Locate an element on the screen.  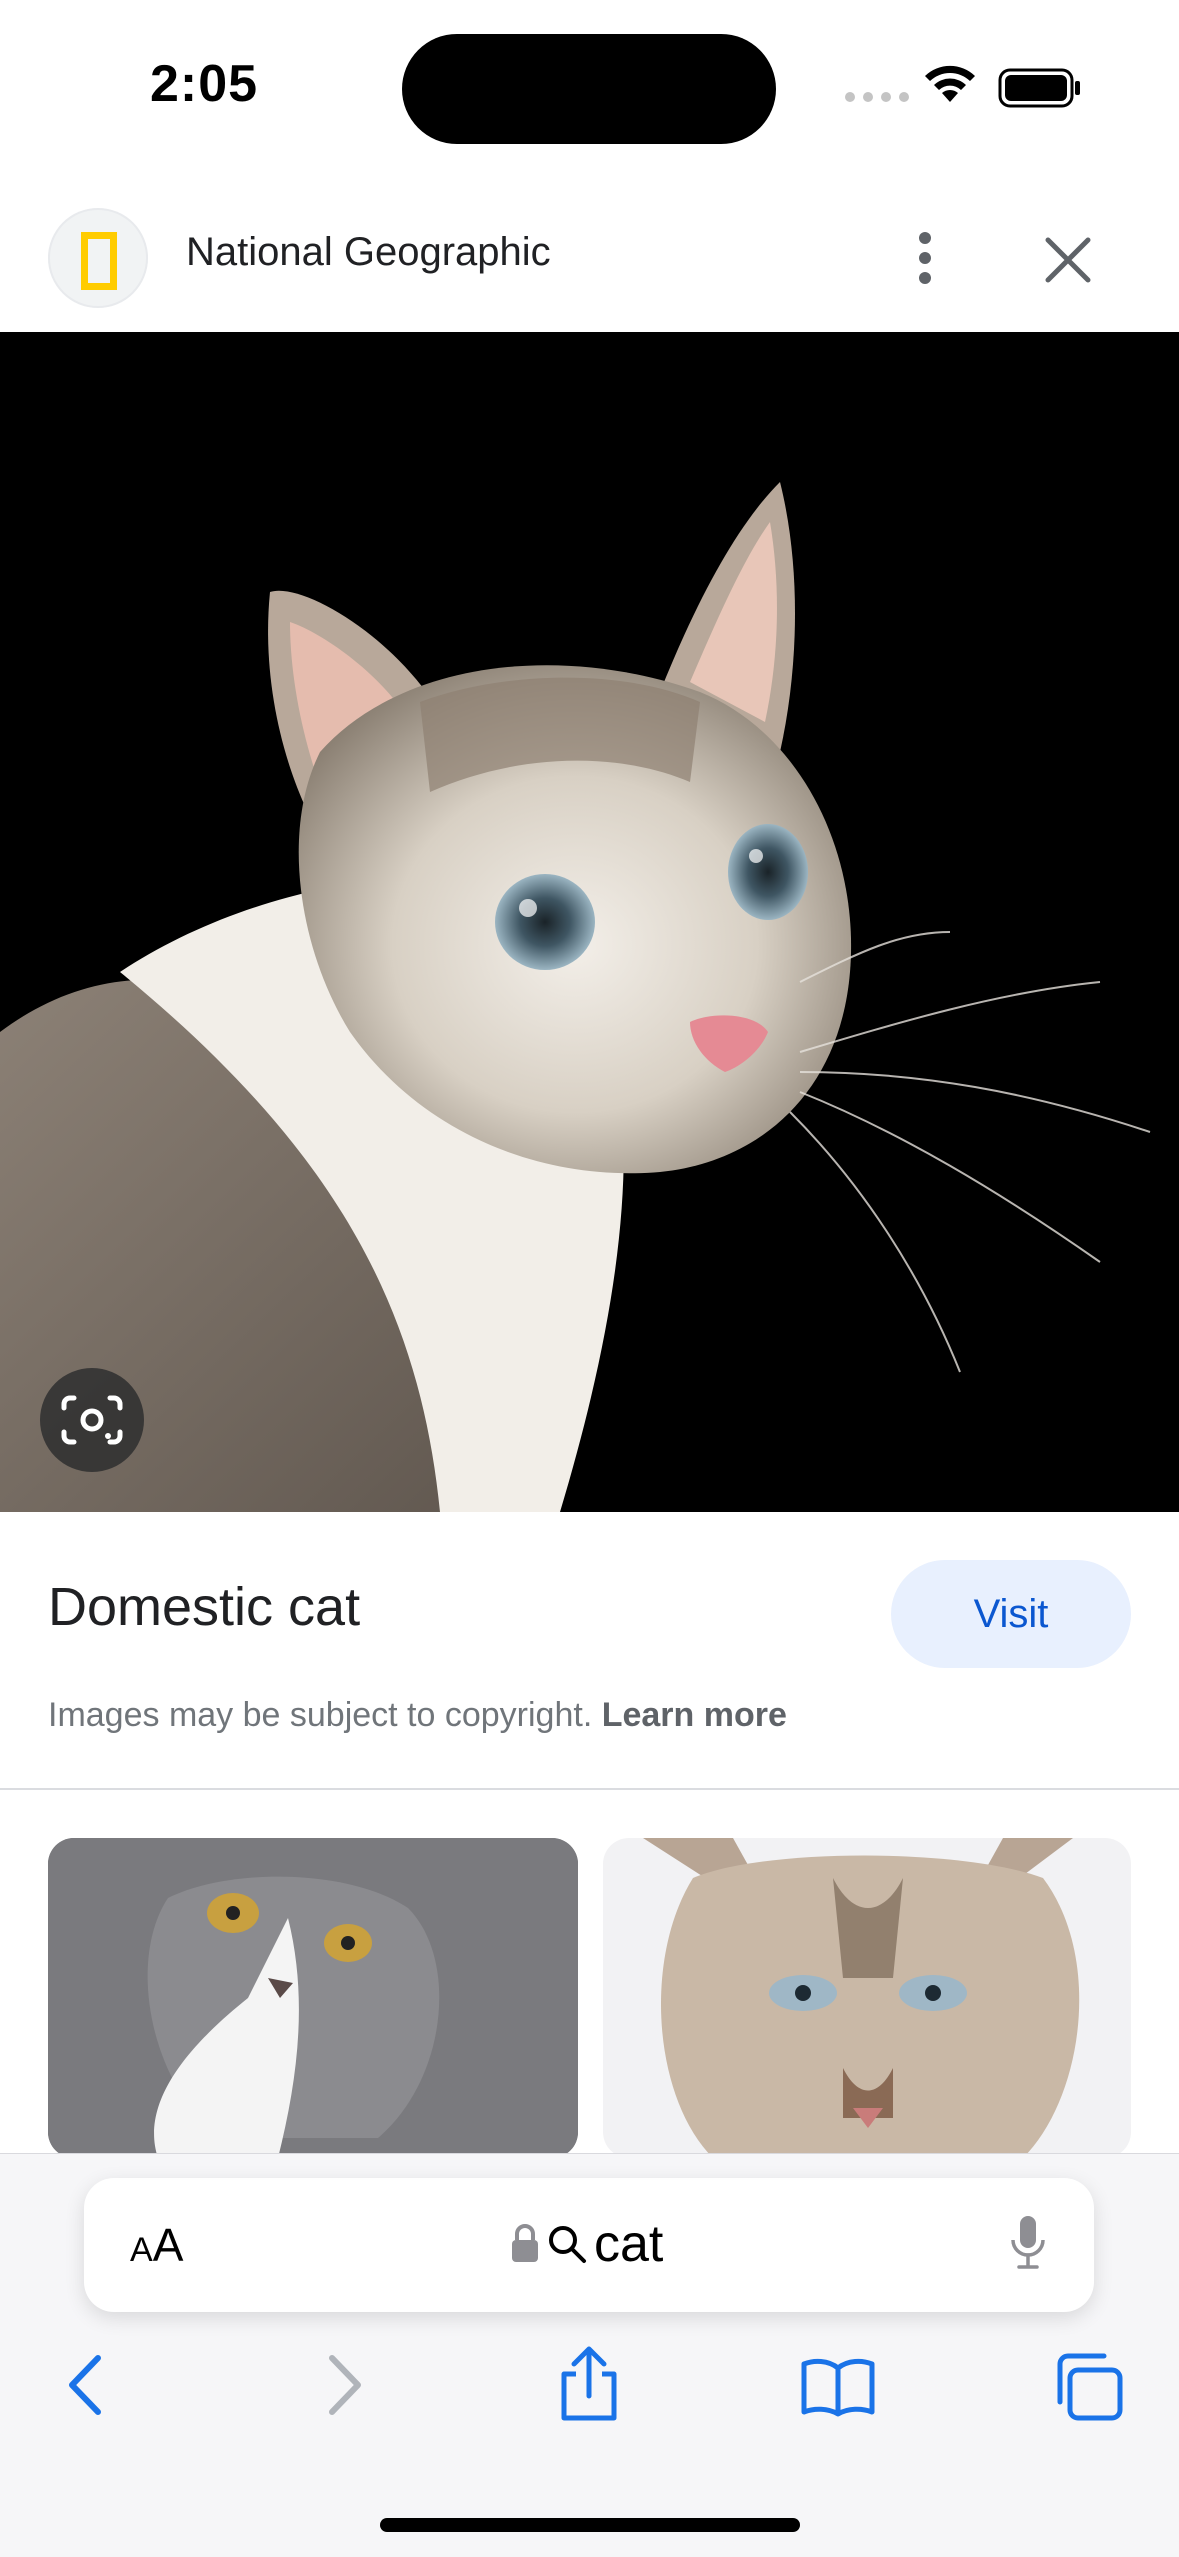
forward-icon is located at coordinates (343, 2385).